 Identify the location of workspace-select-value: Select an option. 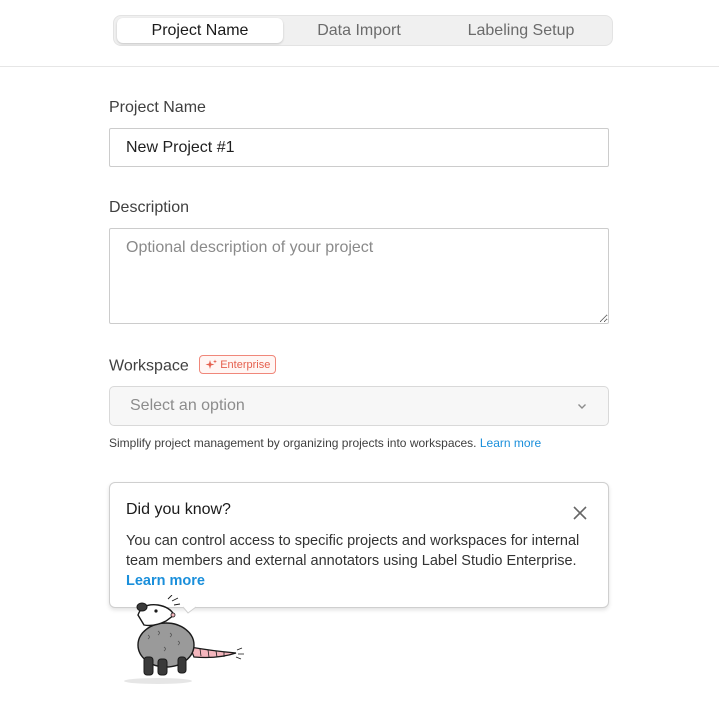
(187, 405).